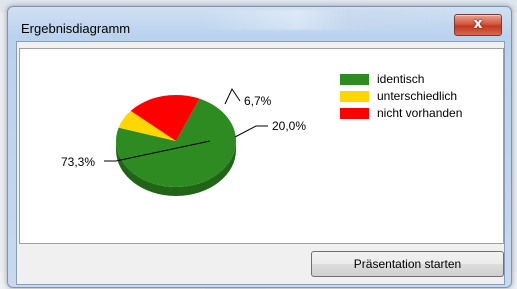 The width and height of the screenshot is (517, 289). I want to click on data-label-1: 73,3%, so click(78, 162).